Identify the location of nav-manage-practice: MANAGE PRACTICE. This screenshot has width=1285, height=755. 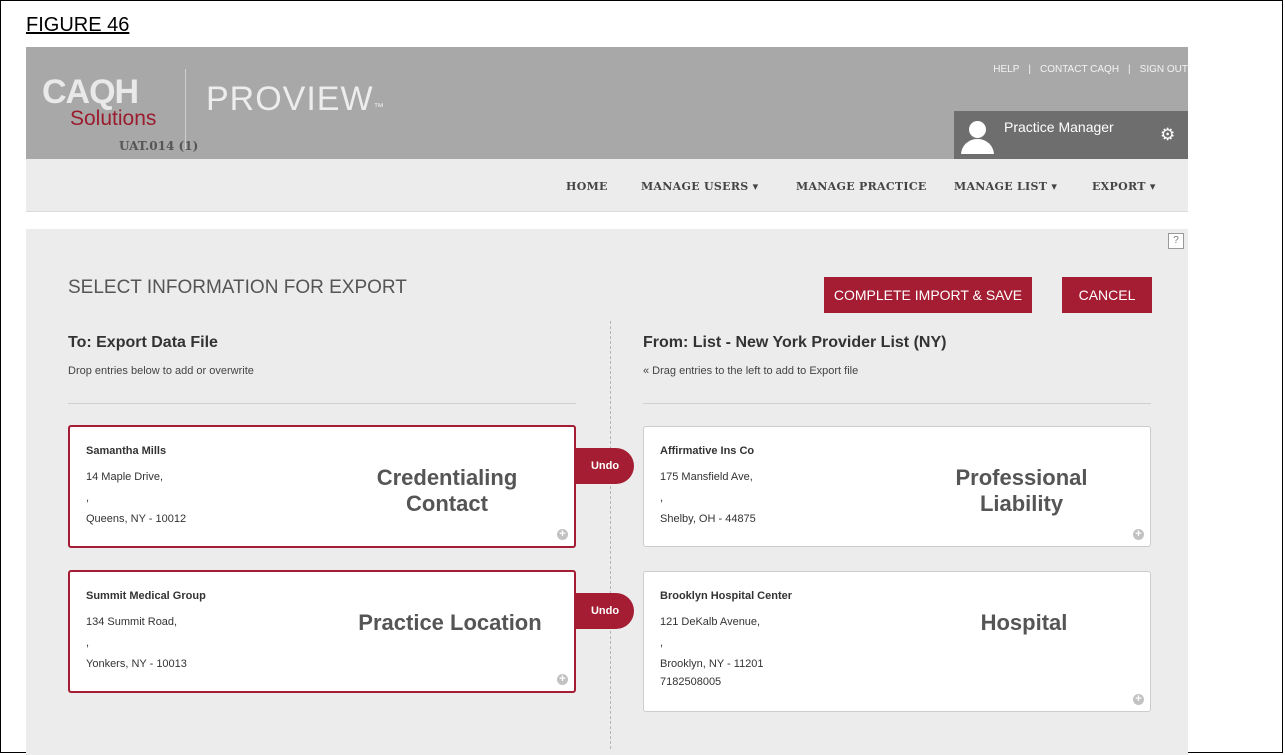
(861, 186).